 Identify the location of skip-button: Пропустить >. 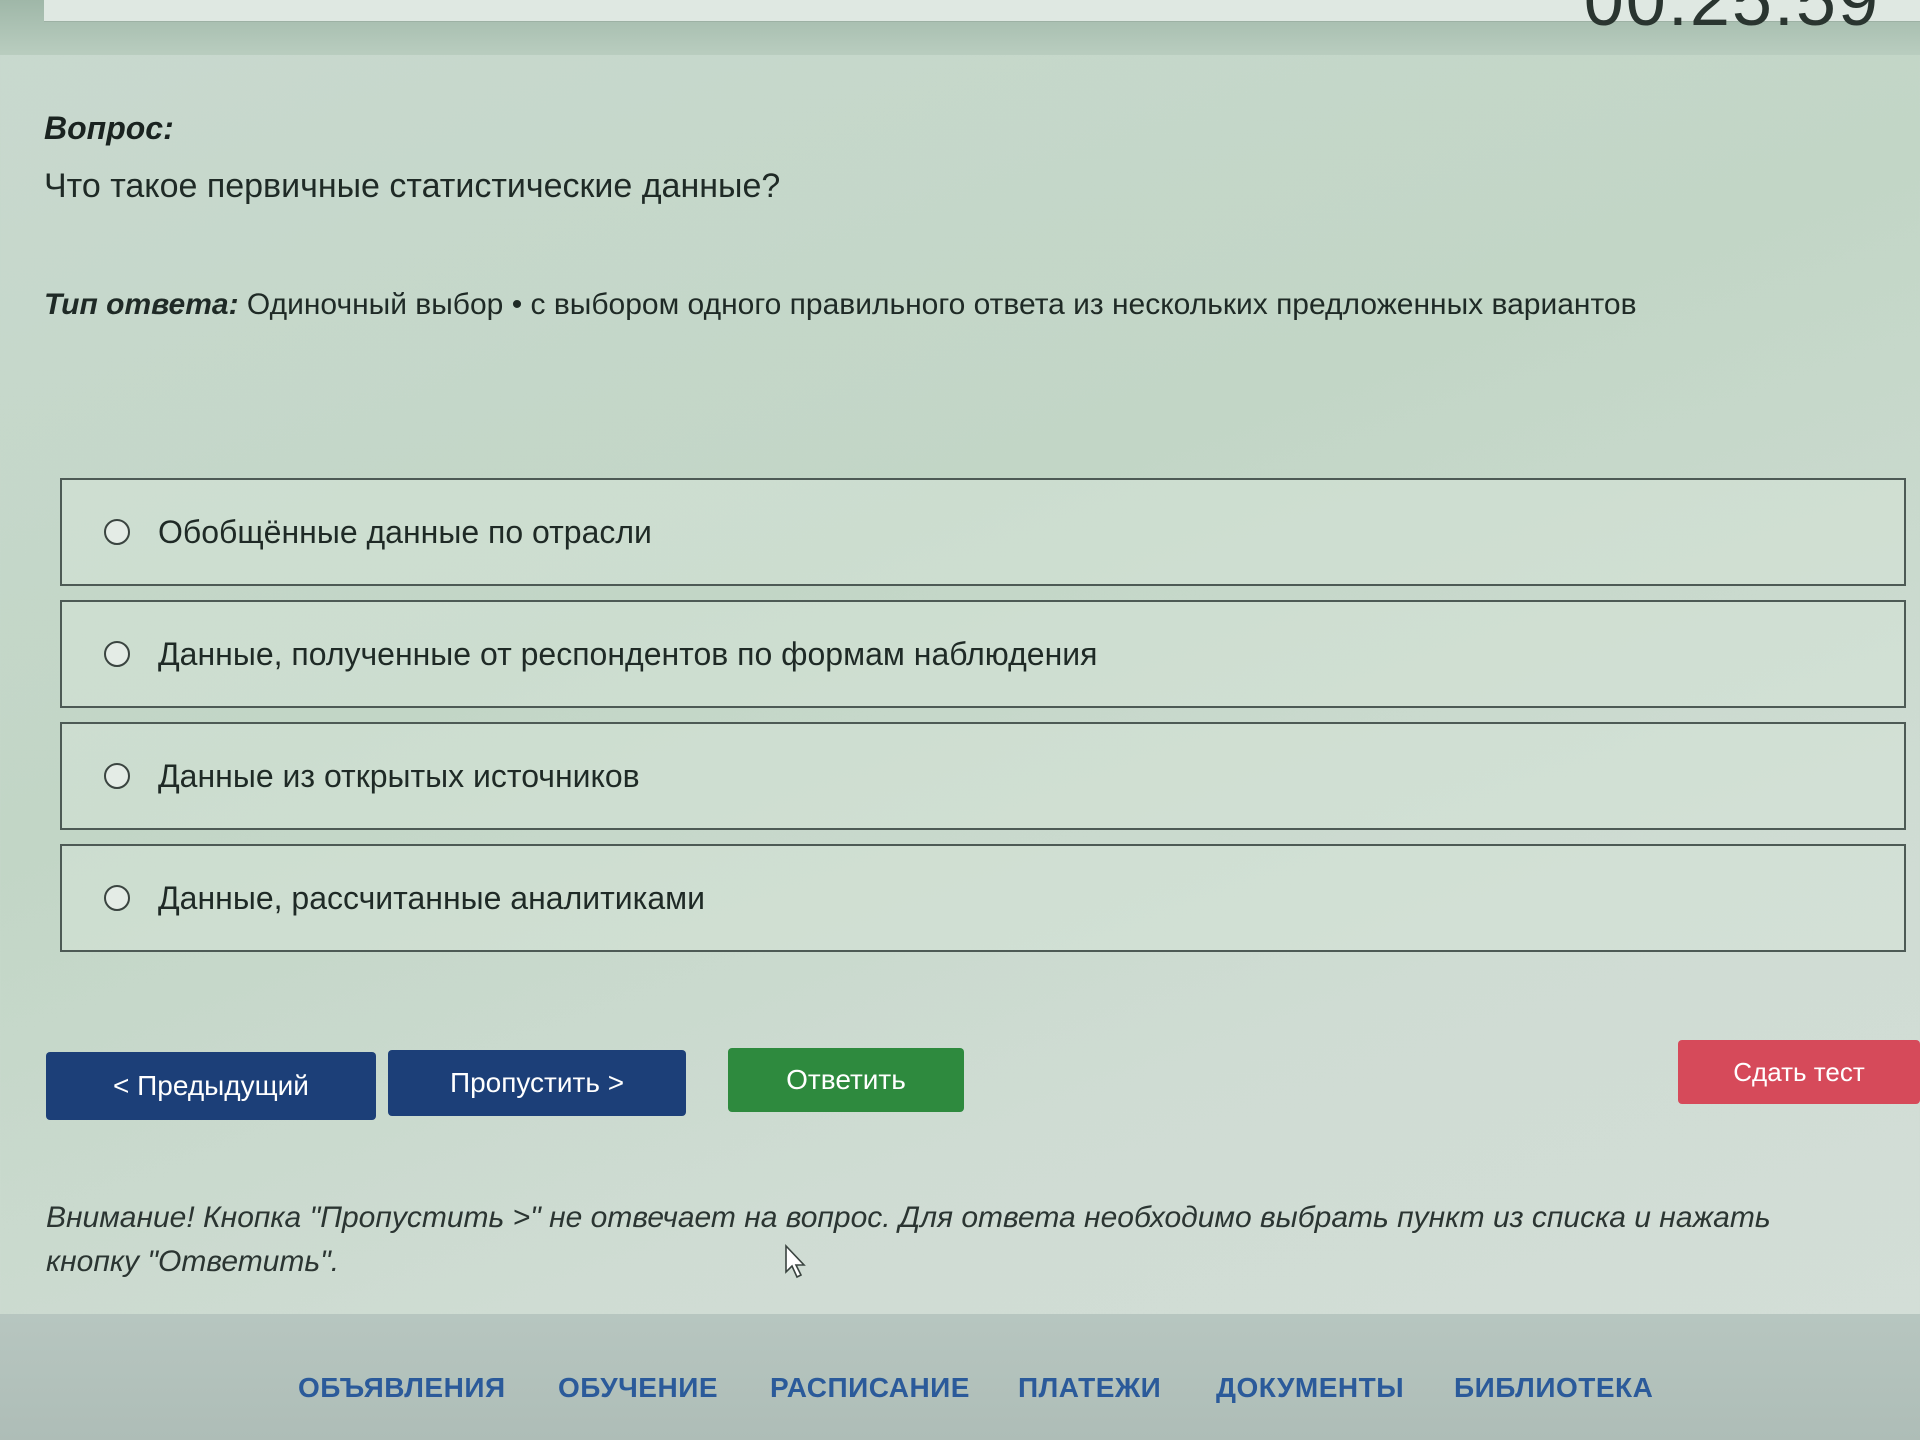
(537, 1083).